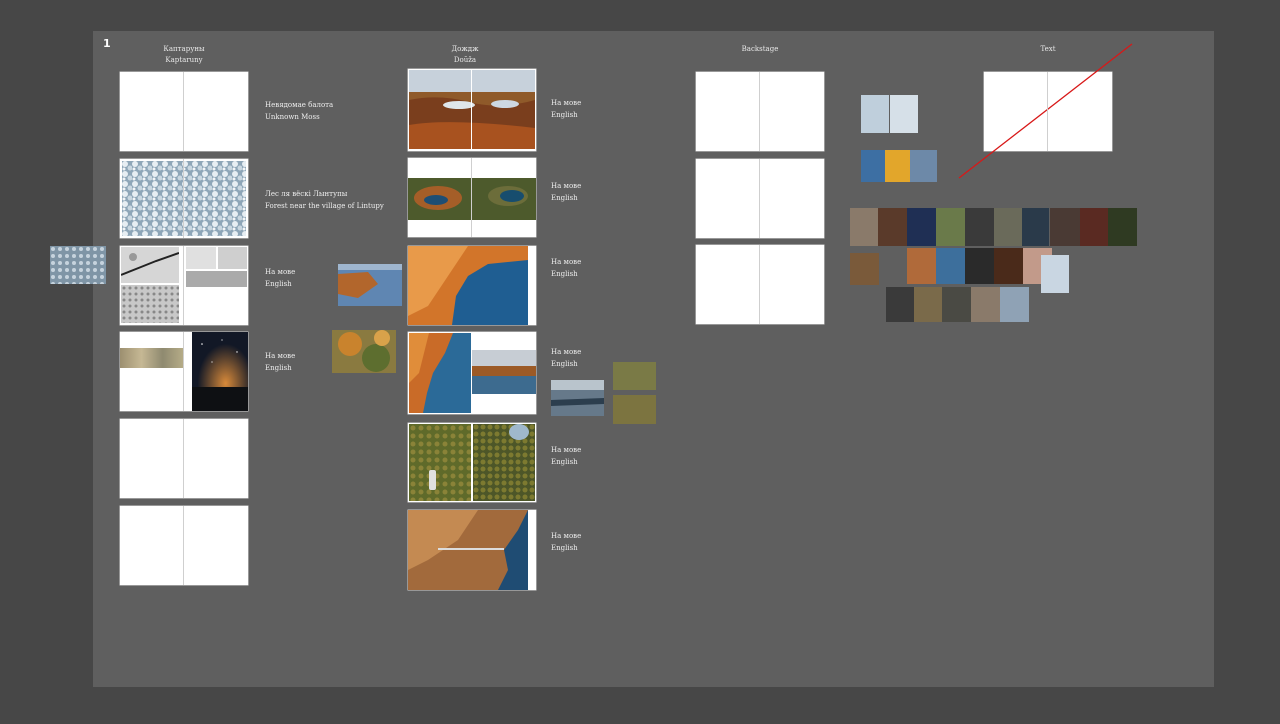 Image resolution: width=1280 pixels, height=724 pixels. I want to click on offboard-photo-snow, so click(78, 265).